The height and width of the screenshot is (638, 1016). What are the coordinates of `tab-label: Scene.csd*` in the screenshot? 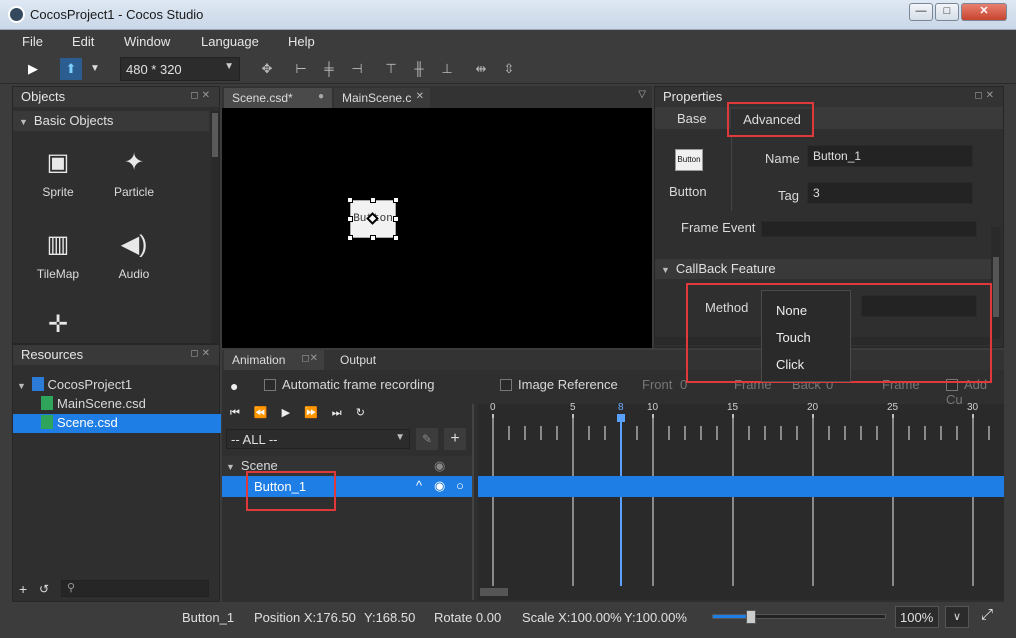 It's located at (262, 98).